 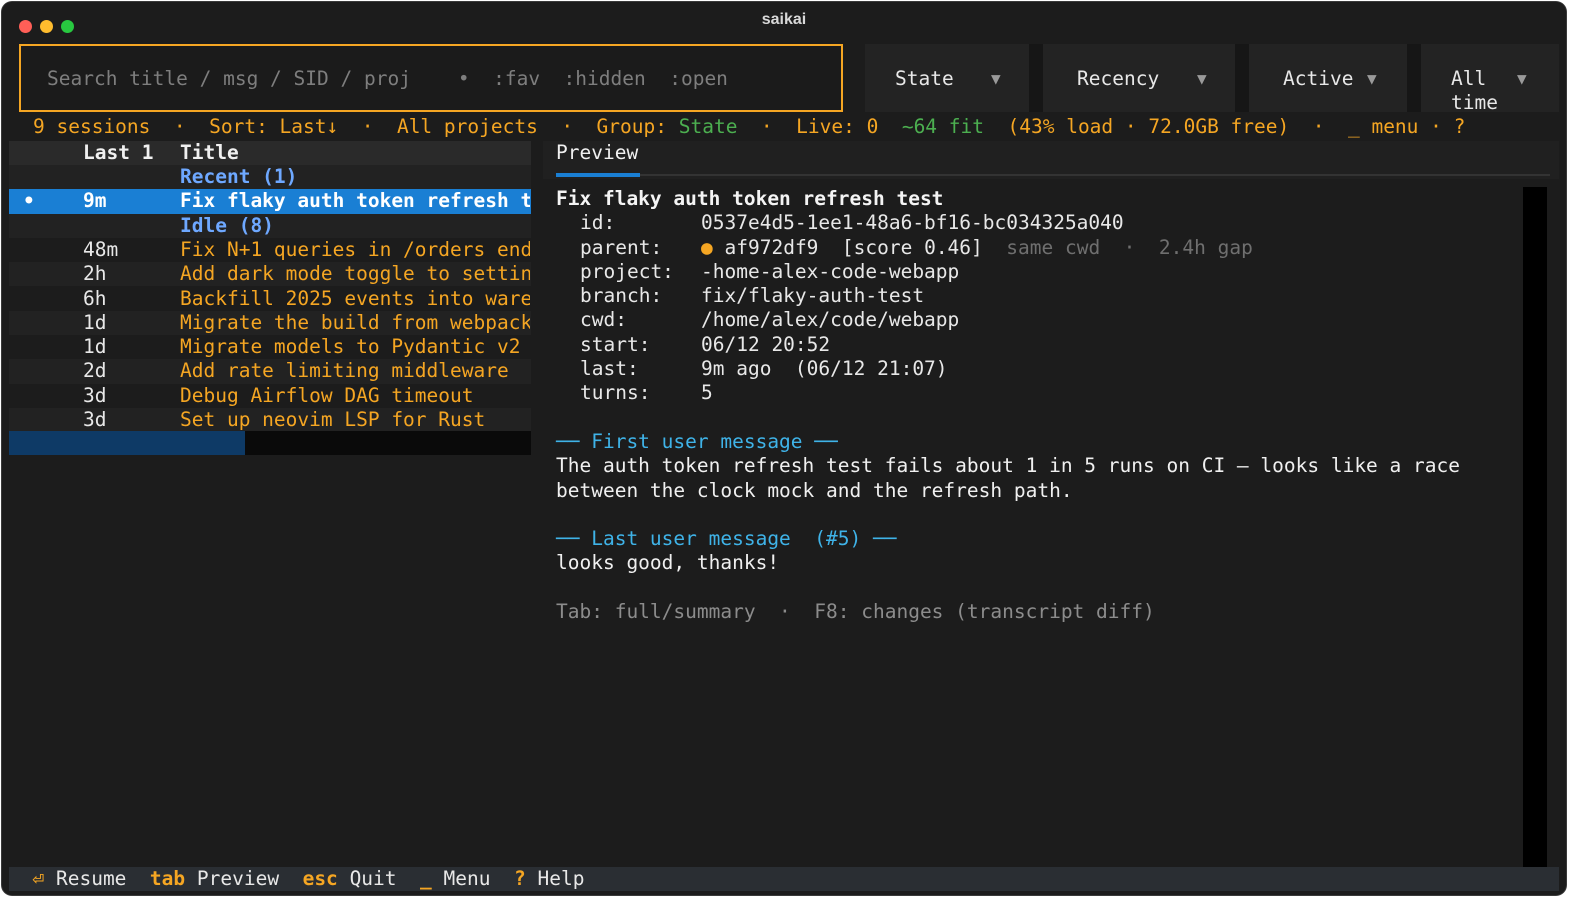 I want to click on quit-action: Quit, so click(x=373, y=878).